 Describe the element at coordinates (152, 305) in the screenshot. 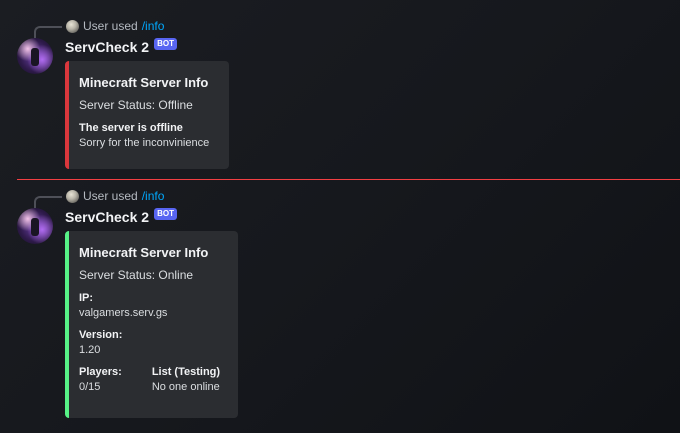

I see `embed-field-ip: IP: valgamers.serv.gs` at that location.